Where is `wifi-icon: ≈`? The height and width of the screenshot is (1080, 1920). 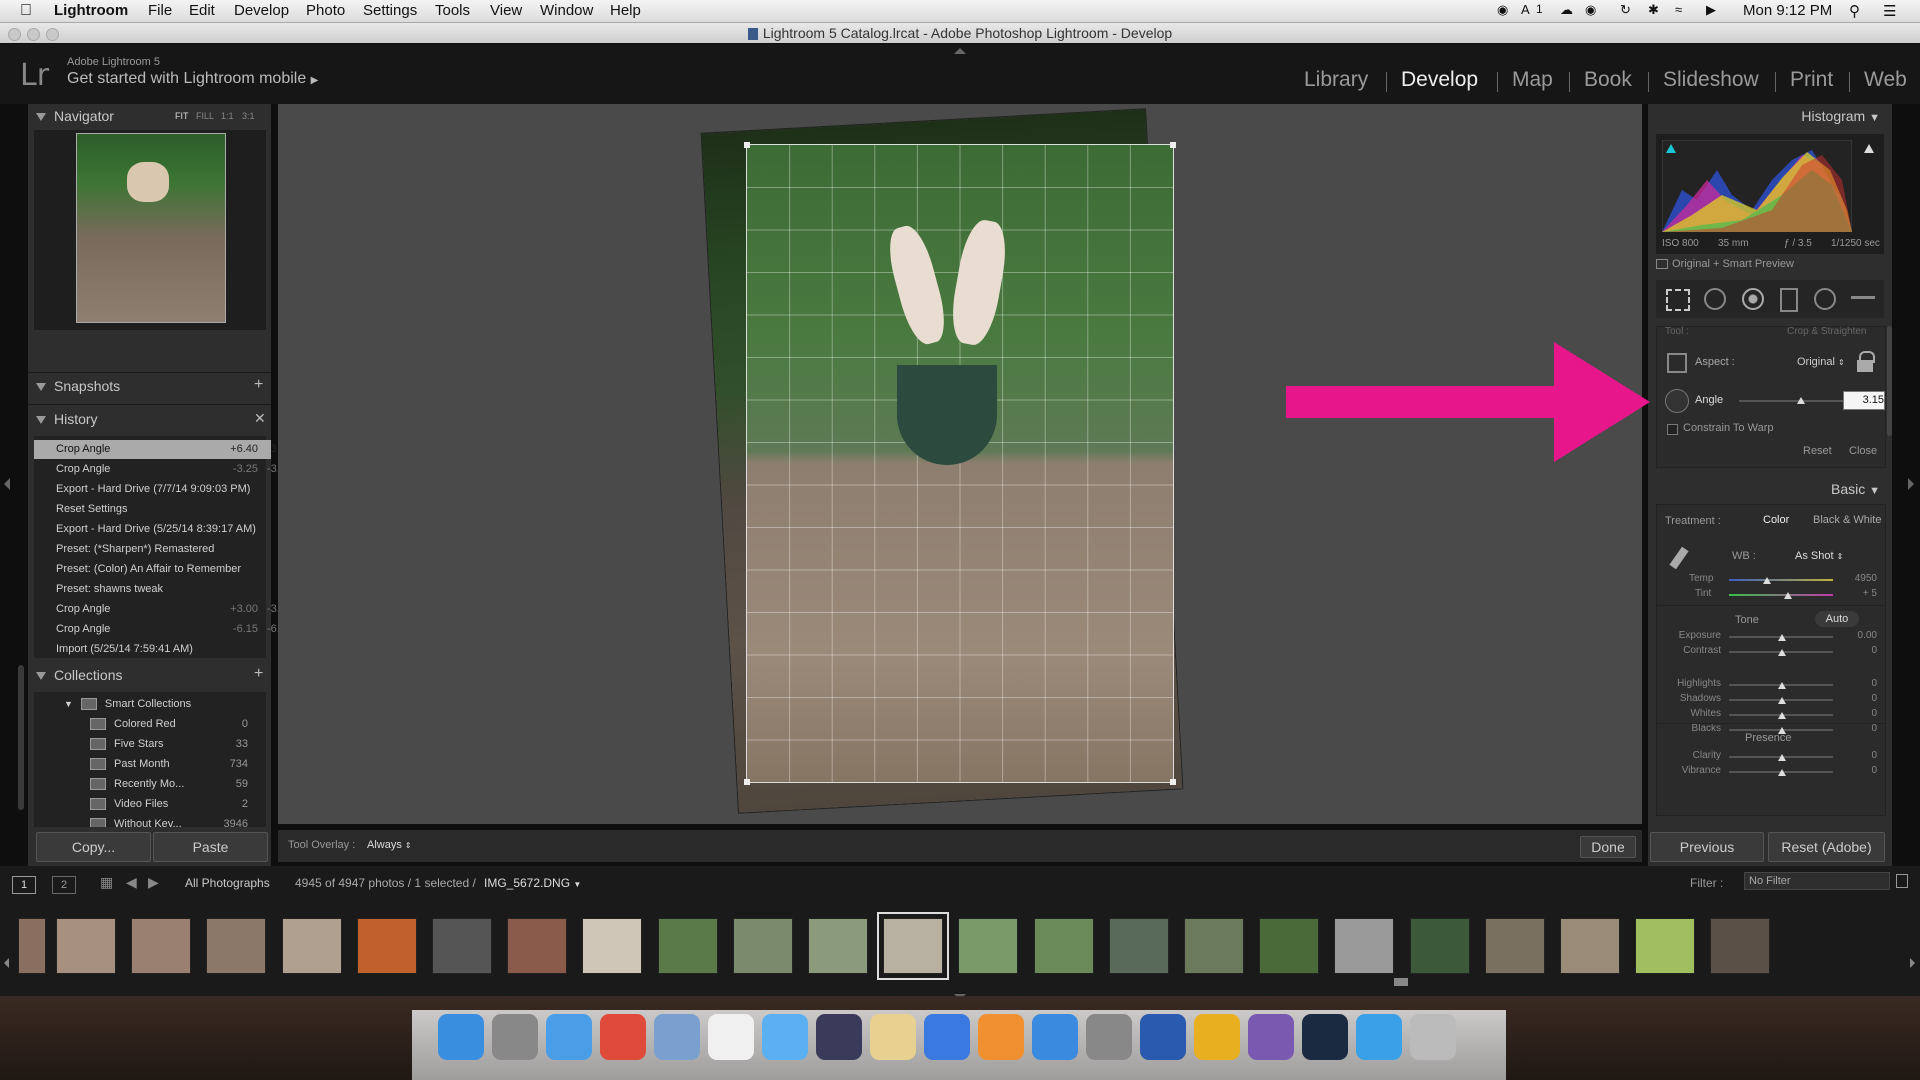
wifi-icon: ≈ is located at coordinates (1678, 9).